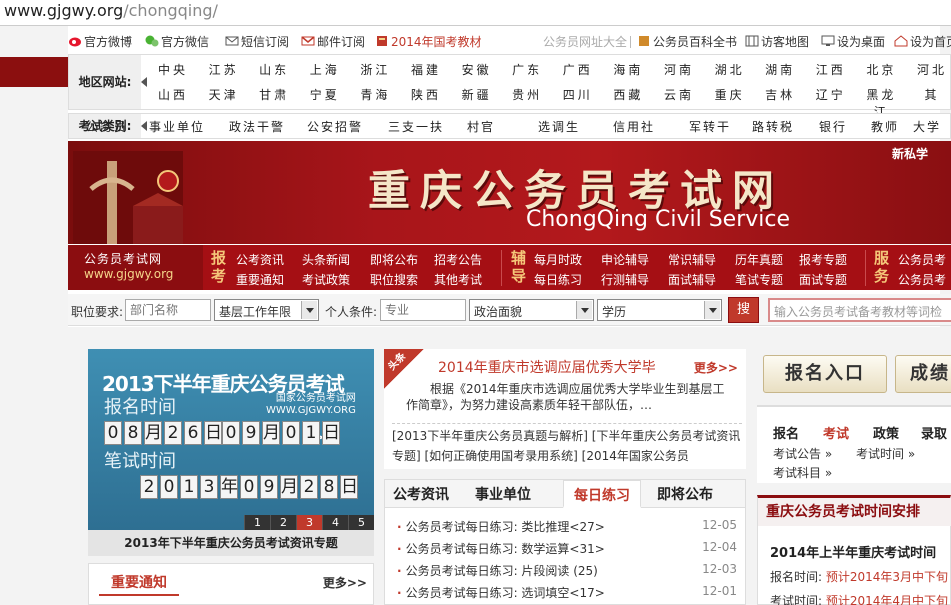  I want to click on region-link: 河北, so click(930, 69).